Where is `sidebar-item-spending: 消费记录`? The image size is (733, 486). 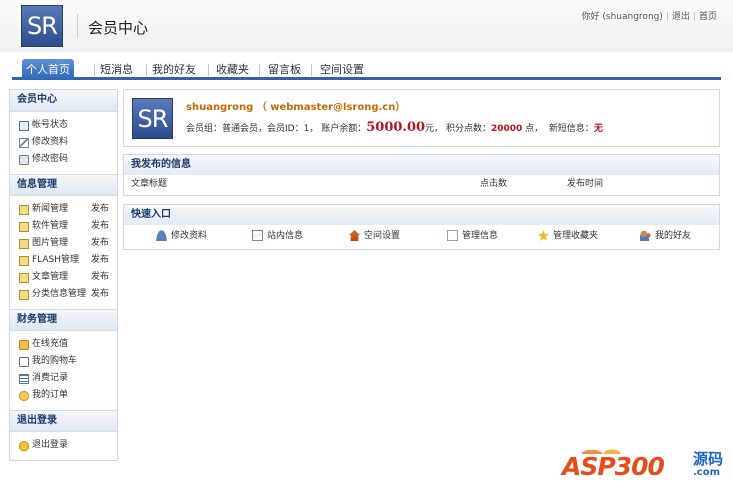 sidebar-item-spending: 消费记录 is located at coordinates (63, 378).